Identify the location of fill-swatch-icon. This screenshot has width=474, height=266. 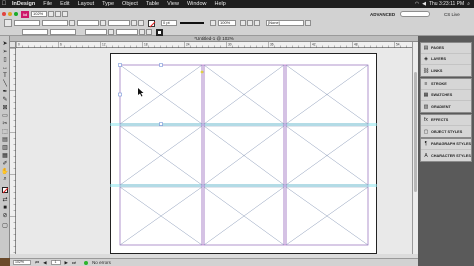
(152, 23).